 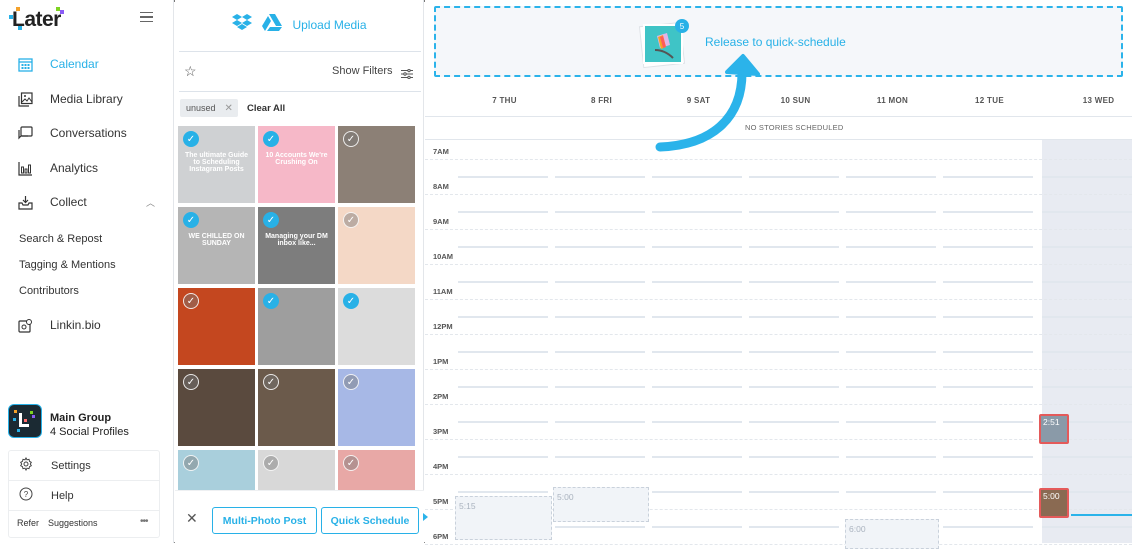 I want to click on help-button: ? Help, so click(x=84, y=496).